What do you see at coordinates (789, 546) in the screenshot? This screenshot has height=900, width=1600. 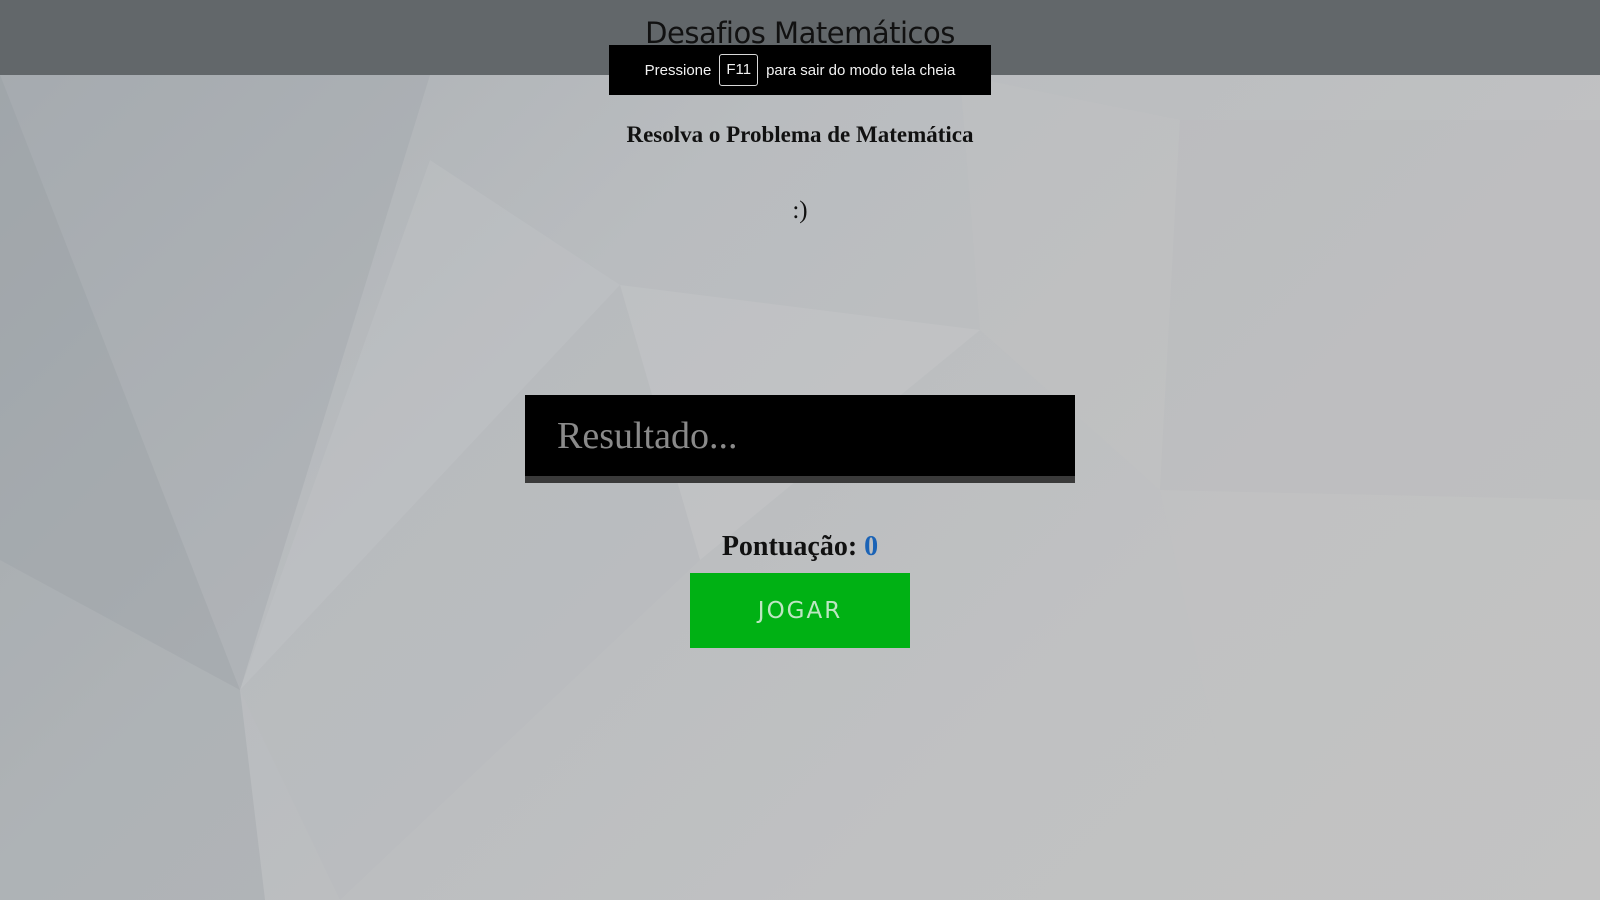 I see `score-label: Pontuação:` at bounding box center [789, 546].